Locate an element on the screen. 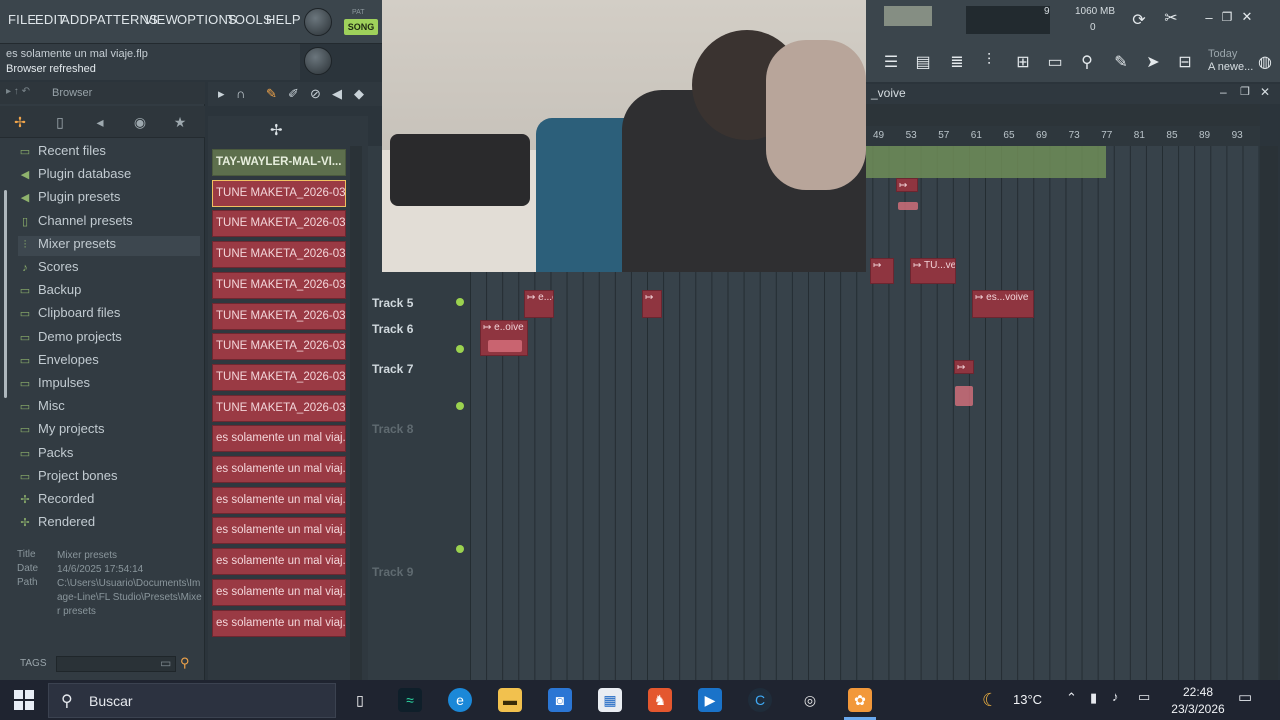 The image size is (1280, 720). browser-item-mixer-presets: ⫶ Mixer presets is located at coordinates (109, 245).